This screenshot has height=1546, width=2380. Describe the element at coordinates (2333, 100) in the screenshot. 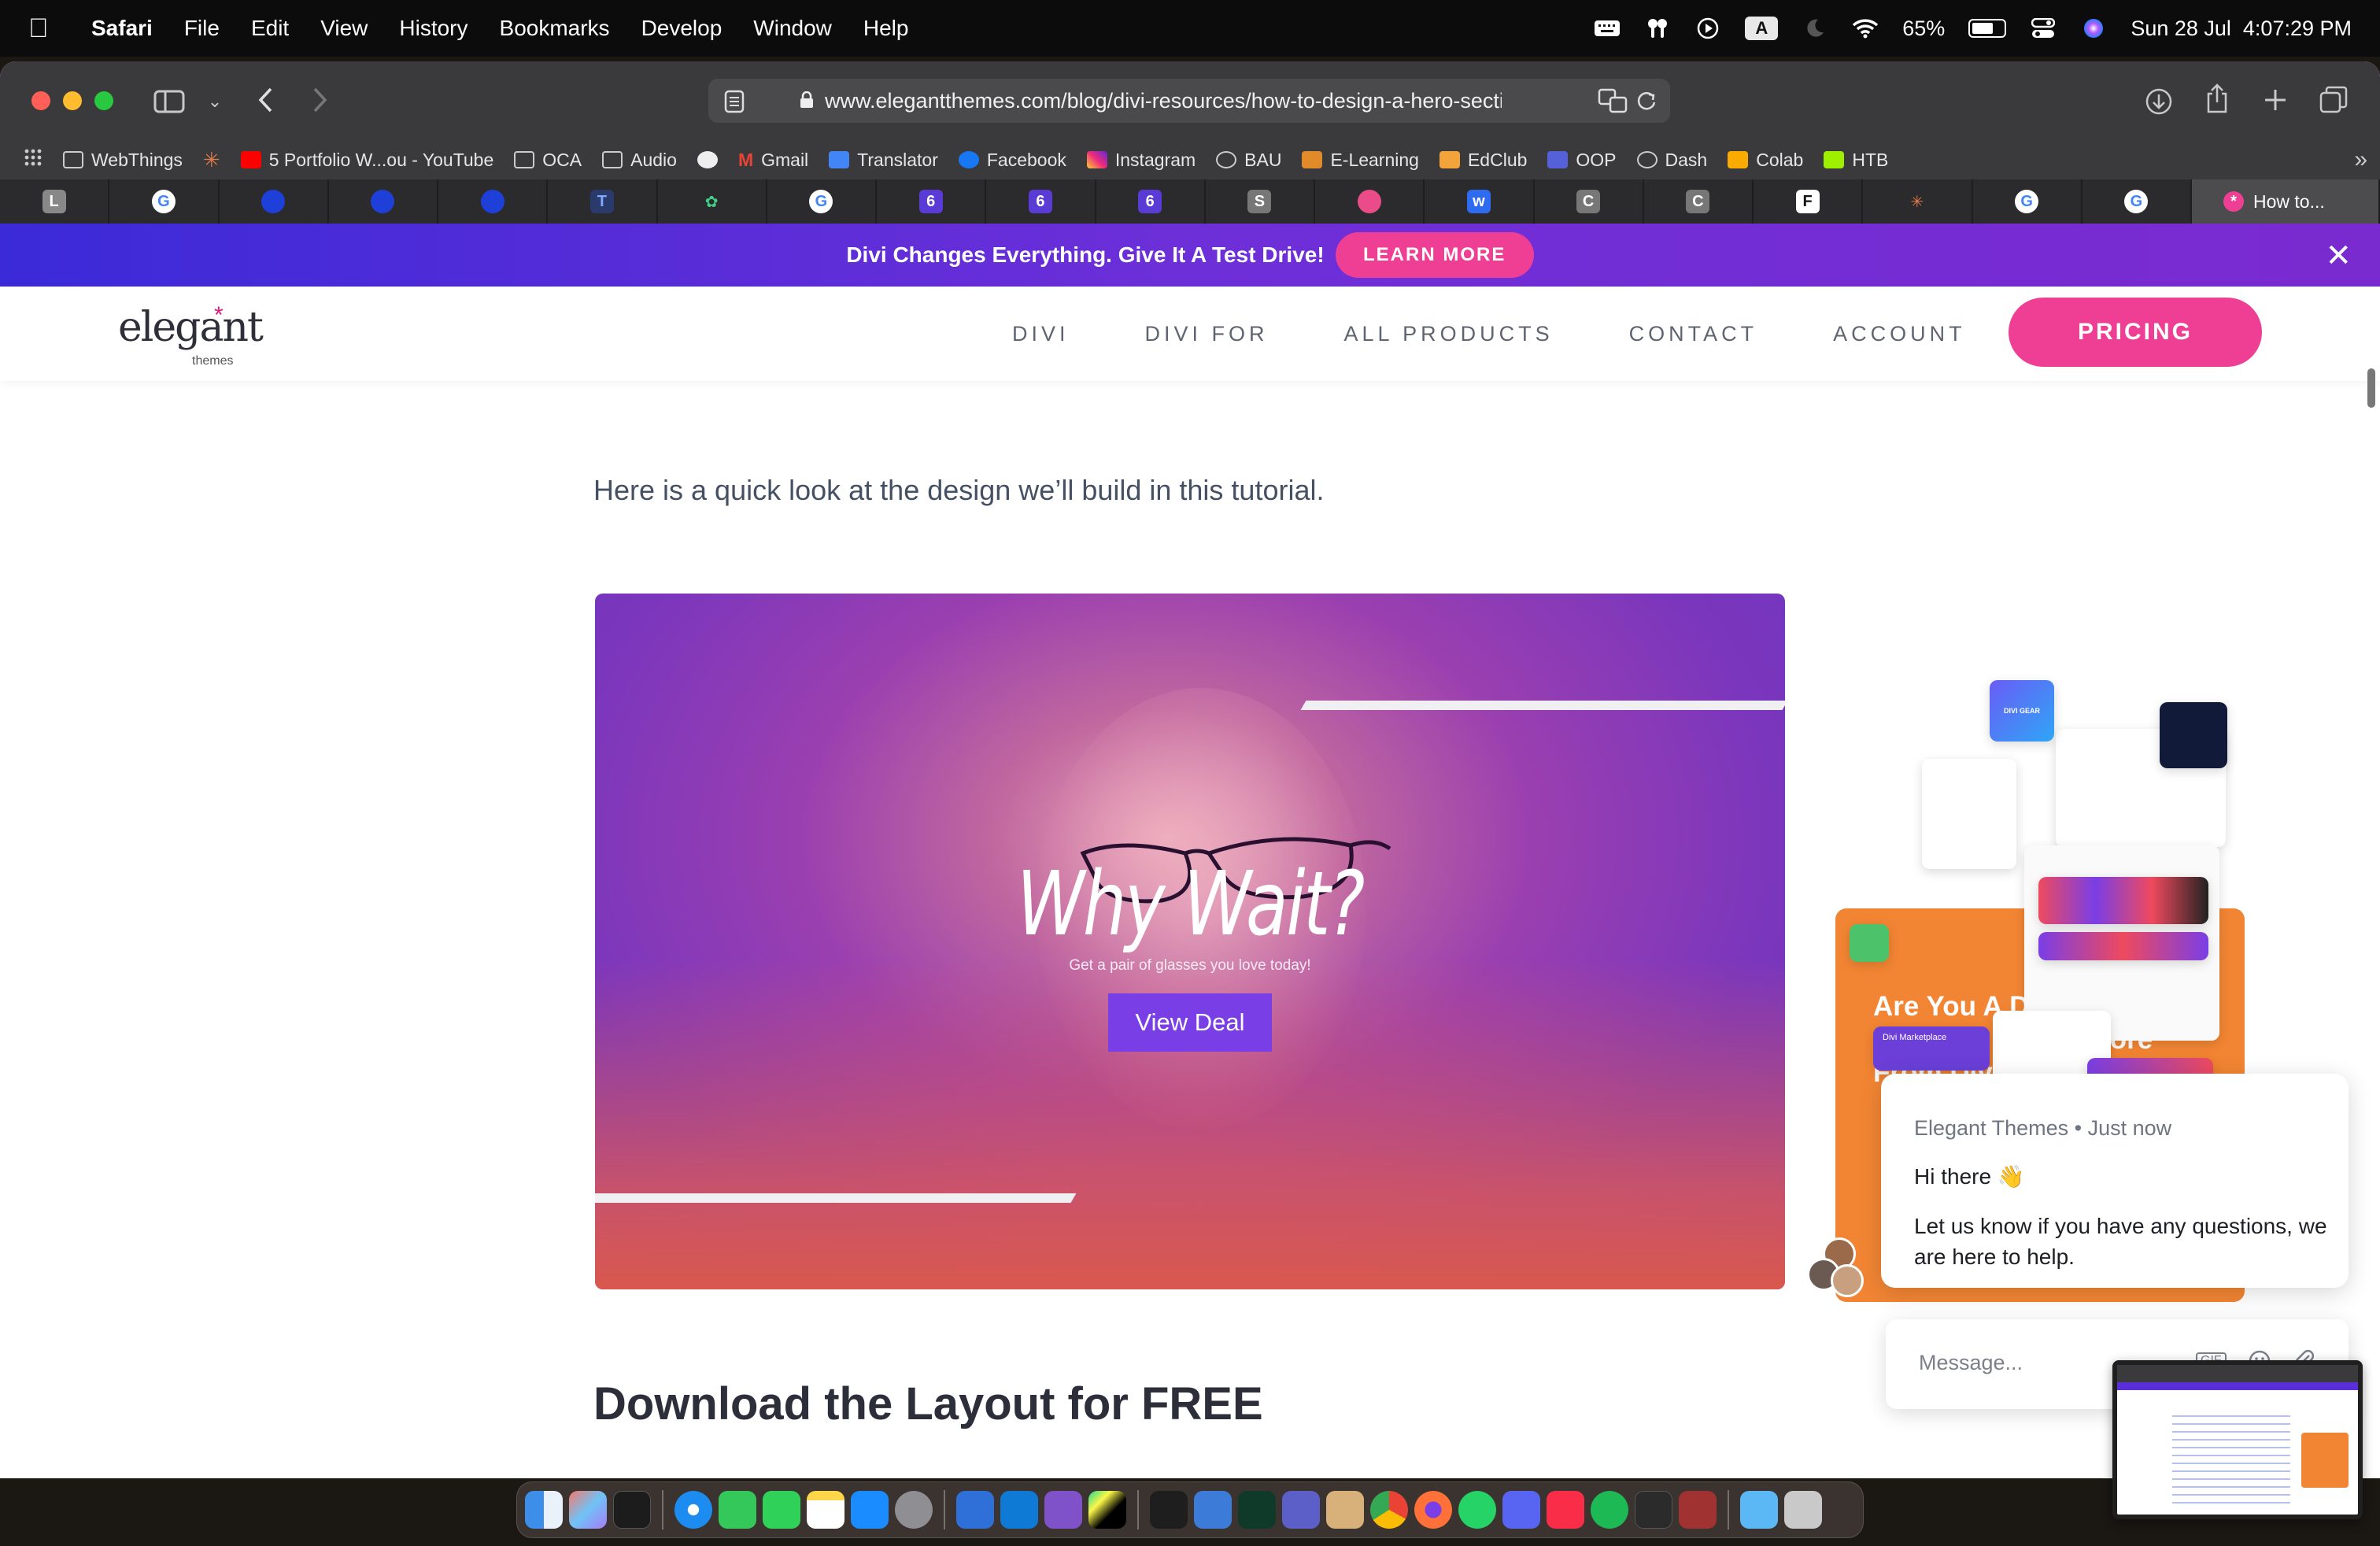

I see `tab-overview-icon` at that location.